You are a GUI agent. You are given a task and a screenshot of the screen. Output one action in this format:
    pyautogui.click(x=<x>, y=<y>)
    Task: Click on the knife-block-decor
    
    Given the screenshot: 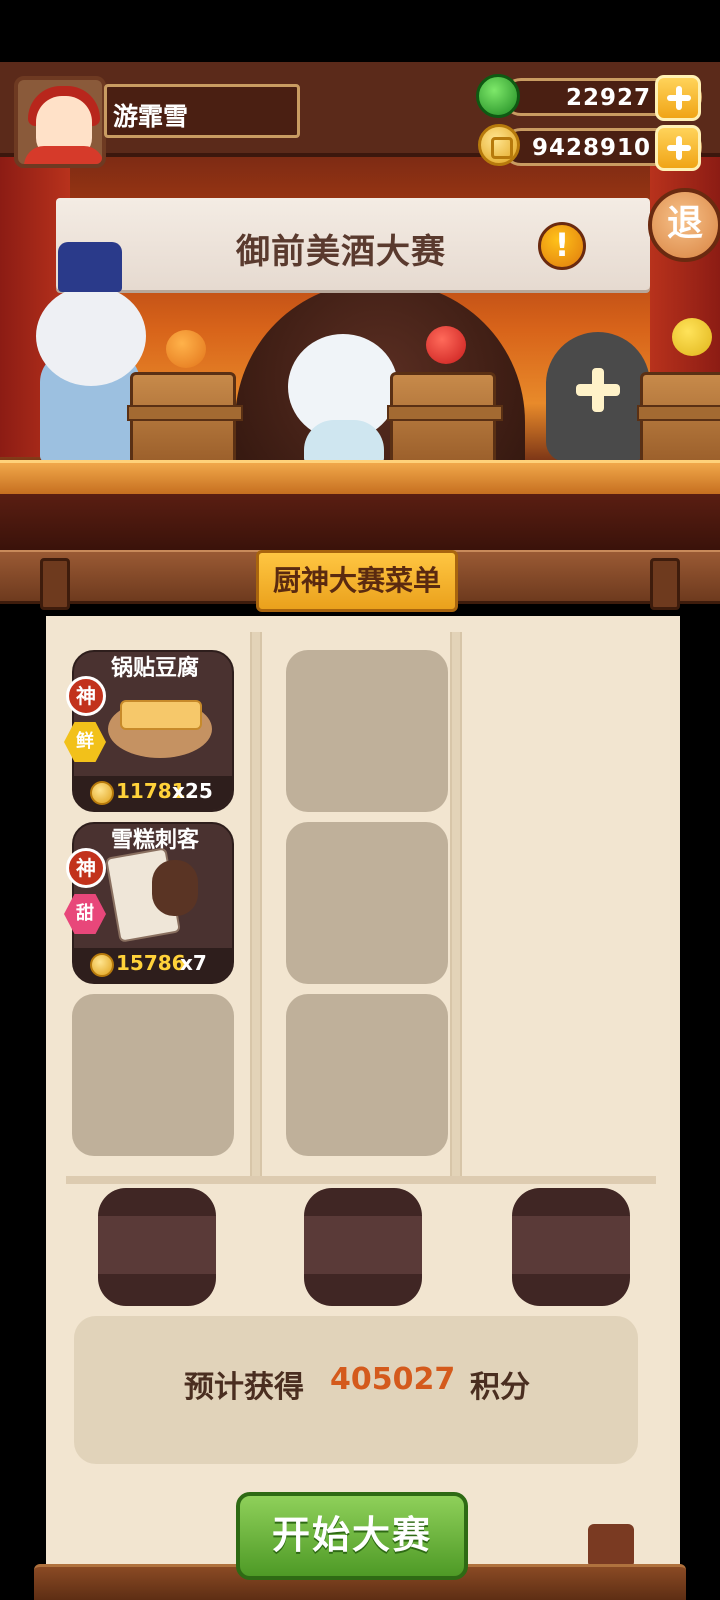 What is the action you would take?
    pyautogui.click(x=611, y=1546)
    